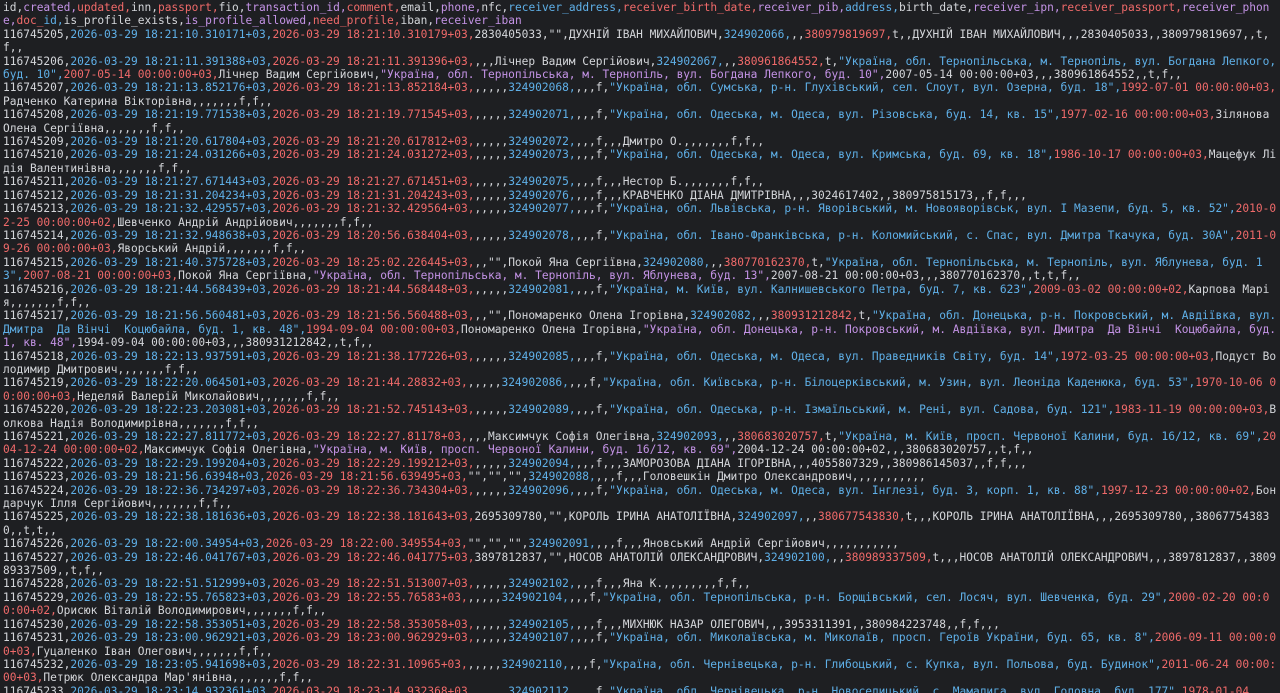 The height and width of the screenshot is (693, 1280). I want to click on csv-field-text: 116745233,, so click(37, 688).